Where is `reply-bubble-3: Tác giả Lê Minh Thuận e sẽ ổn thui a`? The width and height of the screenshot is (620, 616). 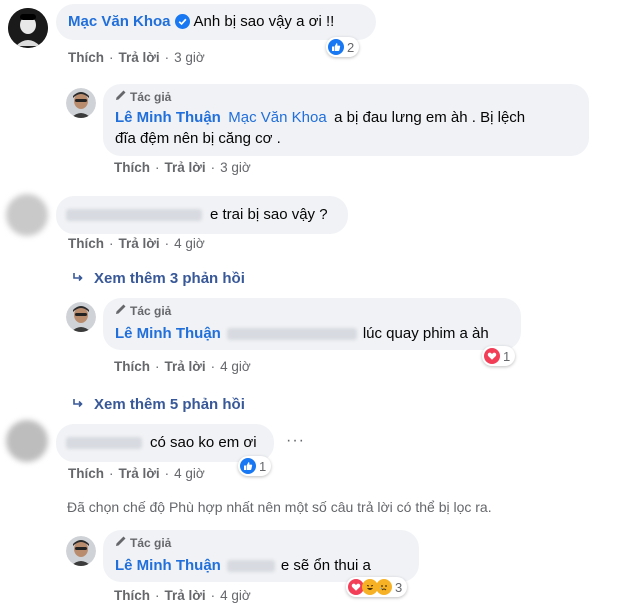
reply-bubble-3: Tác giả Lê Minh Thuận e sẽ ổn thui a is located at coordinates (261, 556).